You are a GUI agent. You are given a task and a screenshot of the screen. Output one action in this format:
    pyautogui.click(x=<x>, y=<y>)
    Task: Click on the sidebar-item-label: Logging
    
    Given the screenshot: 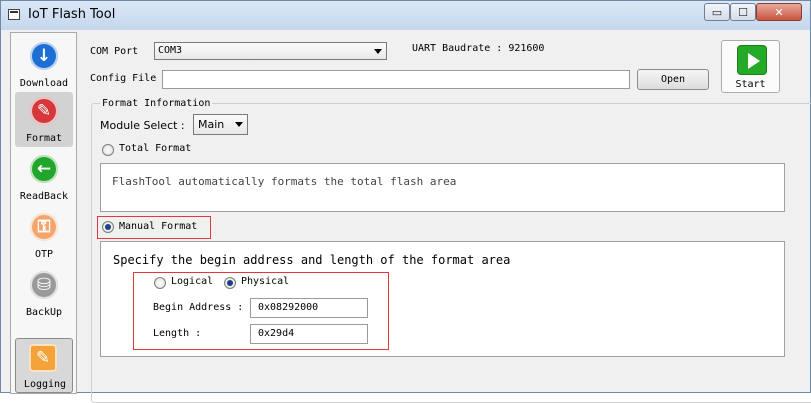 What is the action you would take?
    pyautogui.click(x=45, y=384)
    